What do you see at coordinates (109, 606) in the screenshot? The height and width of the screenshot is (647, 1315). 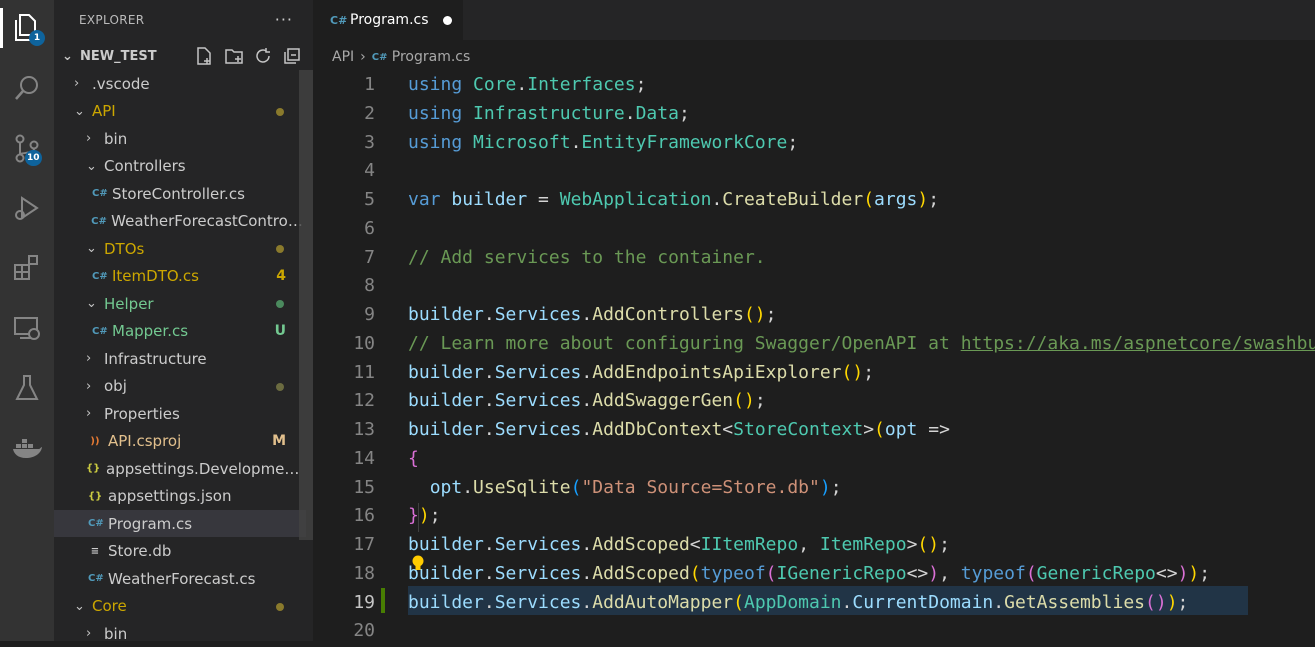 I see `tree-item-label: Core` at bounding box center [109, 606].